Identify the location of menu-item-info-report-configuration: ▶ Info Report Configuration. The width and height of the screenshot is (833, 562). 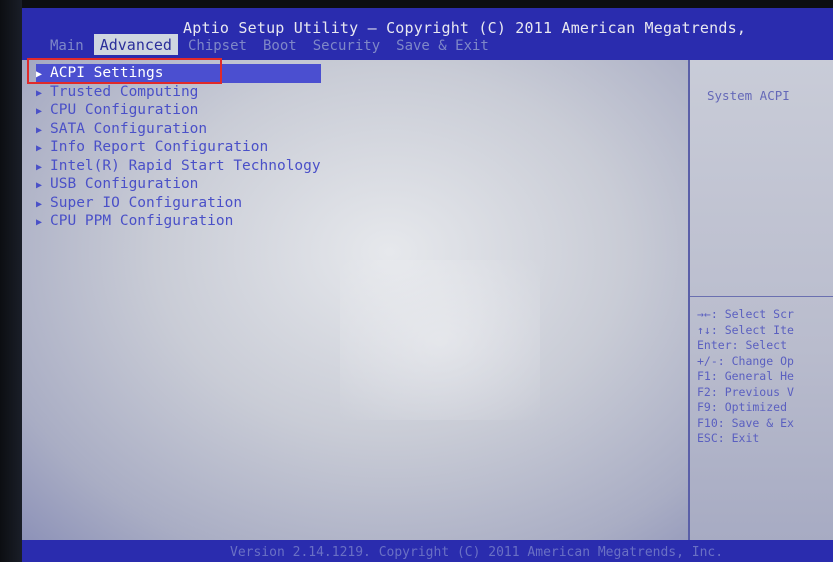
(178, 147).